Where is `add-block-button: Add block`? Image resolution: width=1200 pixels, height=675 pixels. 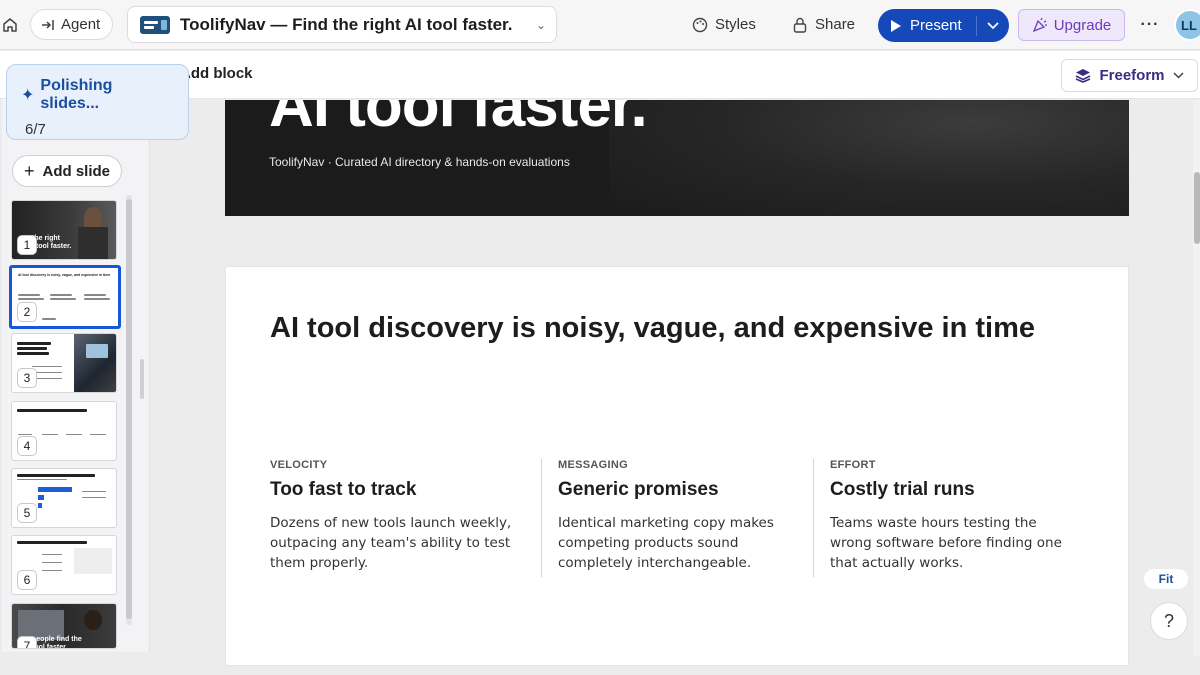
add-block-button: Add block is located at coordinates (216, 73).